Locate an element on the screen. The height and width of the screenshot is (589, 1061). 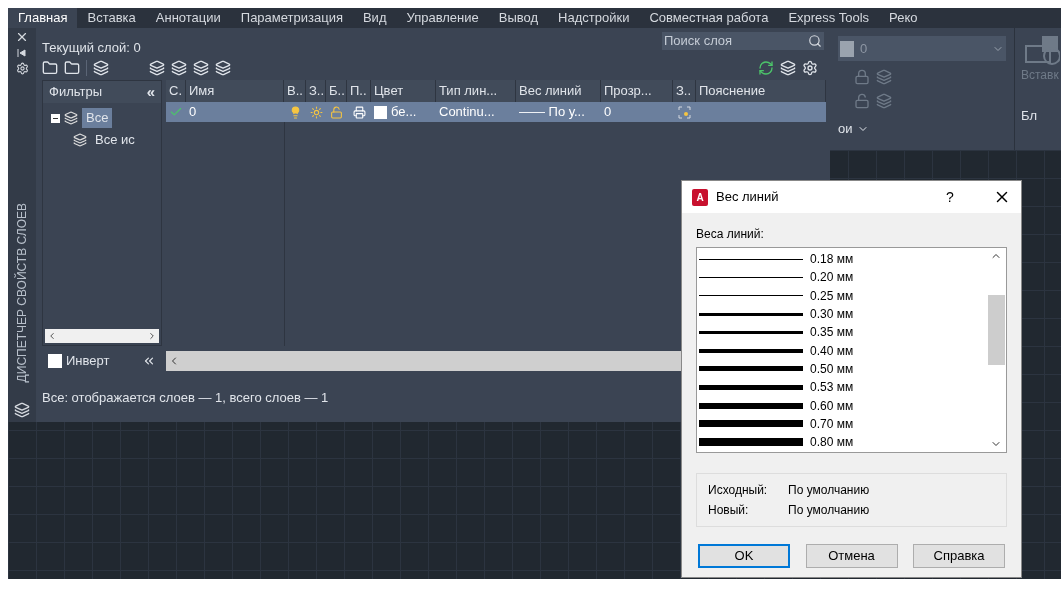
ribbon-tab: Вставка is located at coordinates (111, 18).